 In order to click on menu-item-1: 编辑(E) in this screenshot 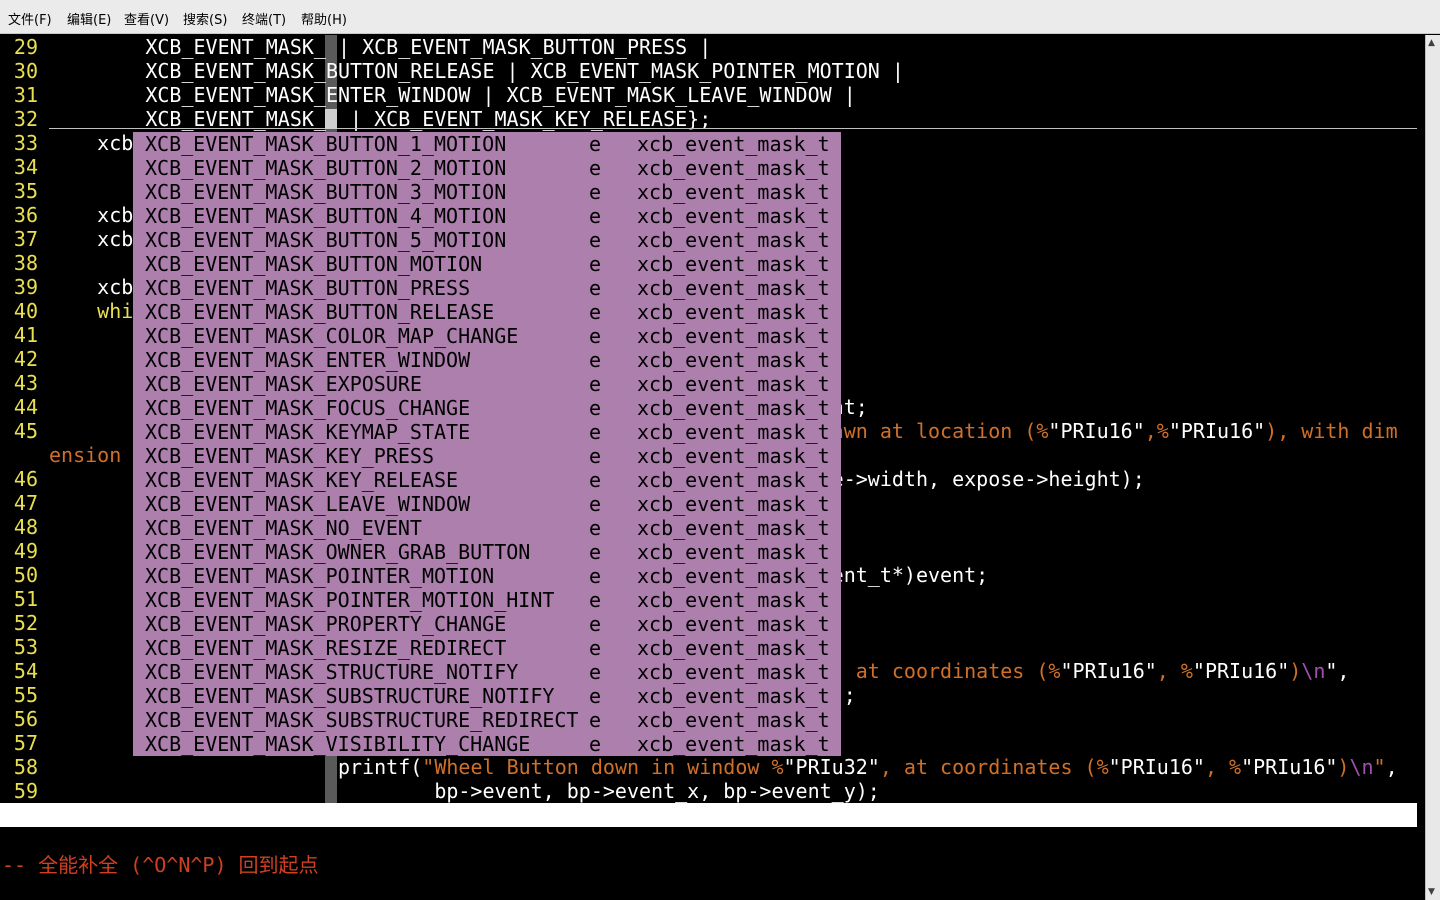, I will do `click(89, 18)`.